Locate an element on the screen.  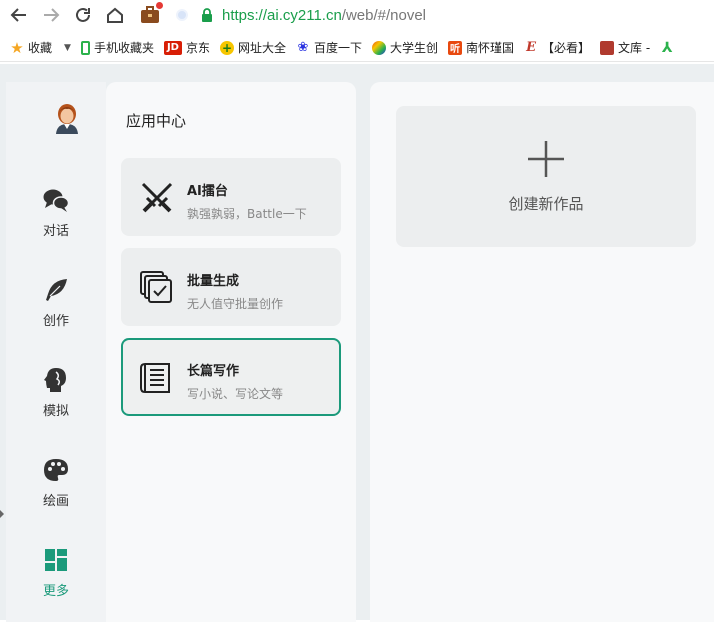
bookmark-label: 网址大全 is located at coordinates (261, 48).